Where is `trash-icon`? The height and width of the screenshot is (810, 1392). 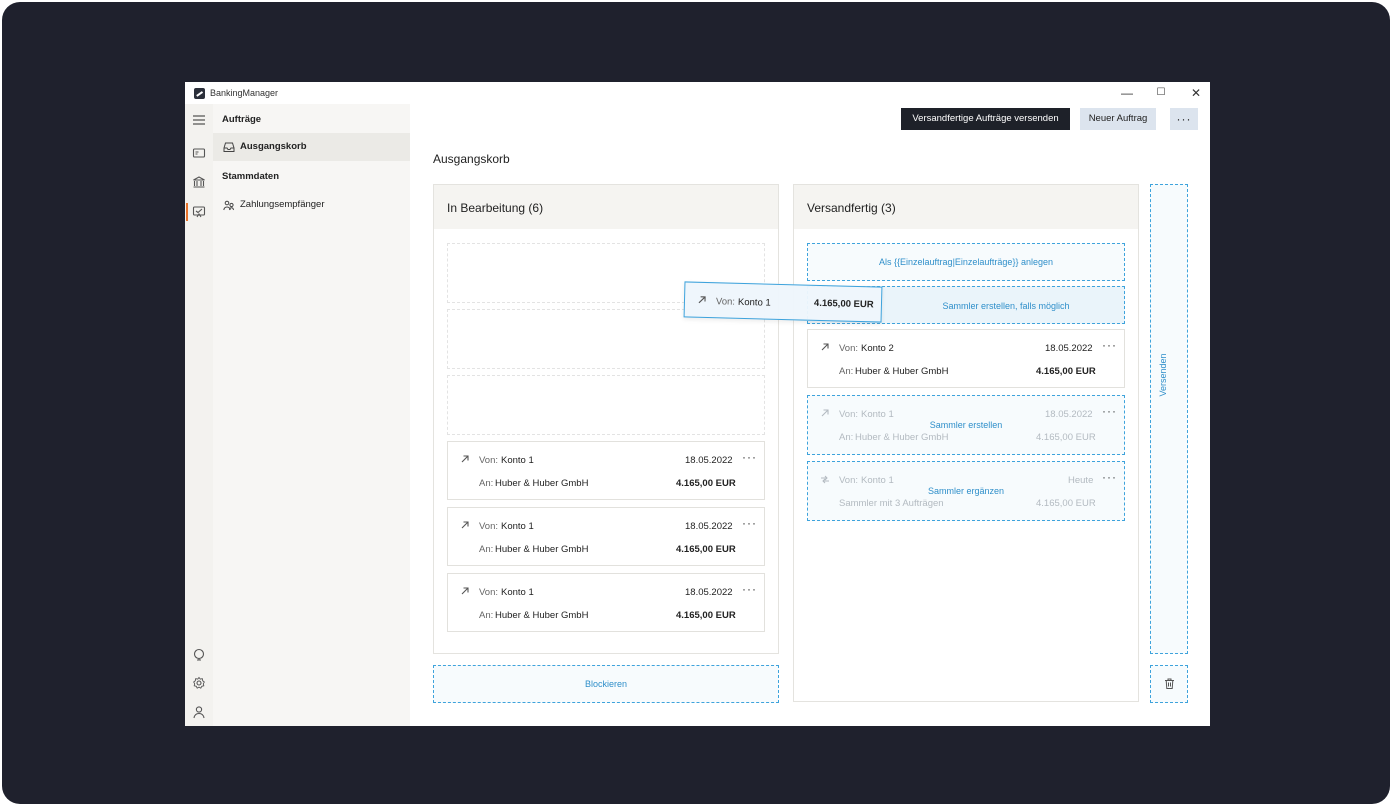 trash-icon is located at coordinates (1169, 683).